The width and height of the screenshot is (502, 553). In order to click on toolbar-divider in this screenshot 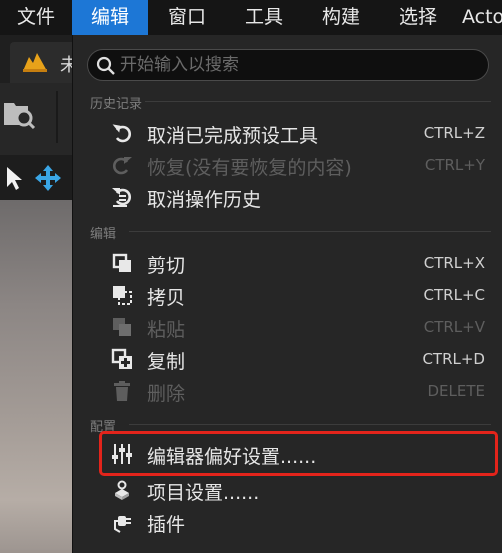, I will do `click(57, 117)`.